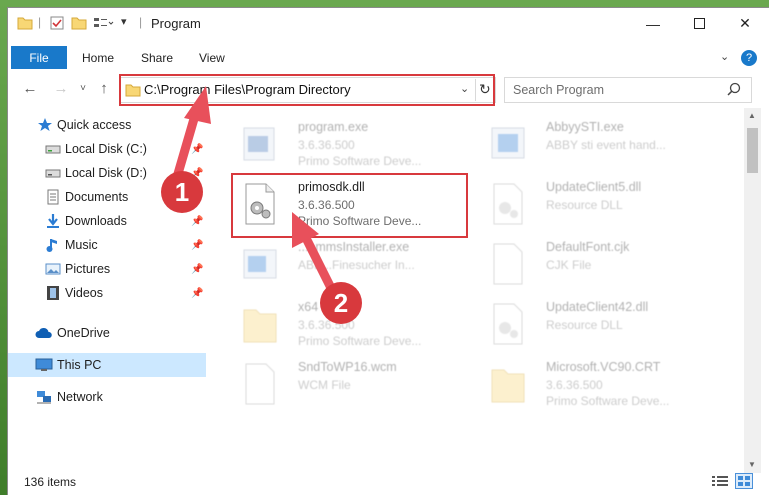  What do you see at coordinates (254, 192) in the screenshot?
I see `annotation-arrows` at bounding box center [254, 192].